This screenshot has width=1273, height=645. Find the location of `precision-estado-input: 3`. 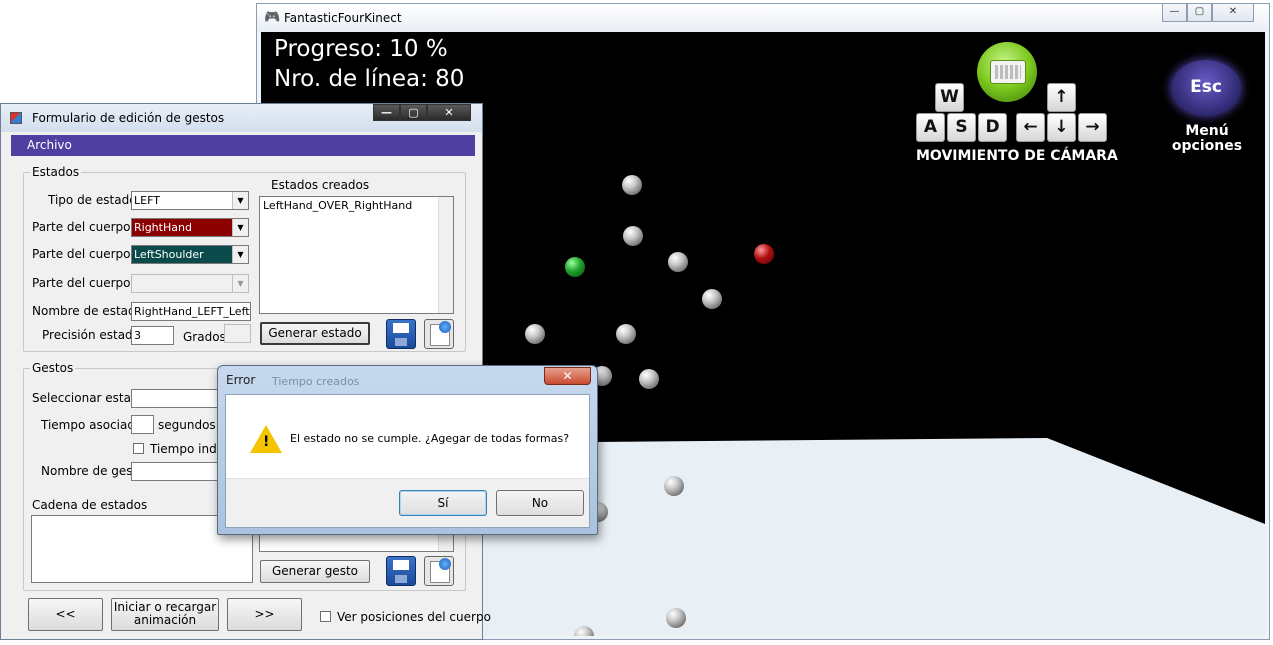

precision-estado-input: 3 is located at coordinates (152, 335).